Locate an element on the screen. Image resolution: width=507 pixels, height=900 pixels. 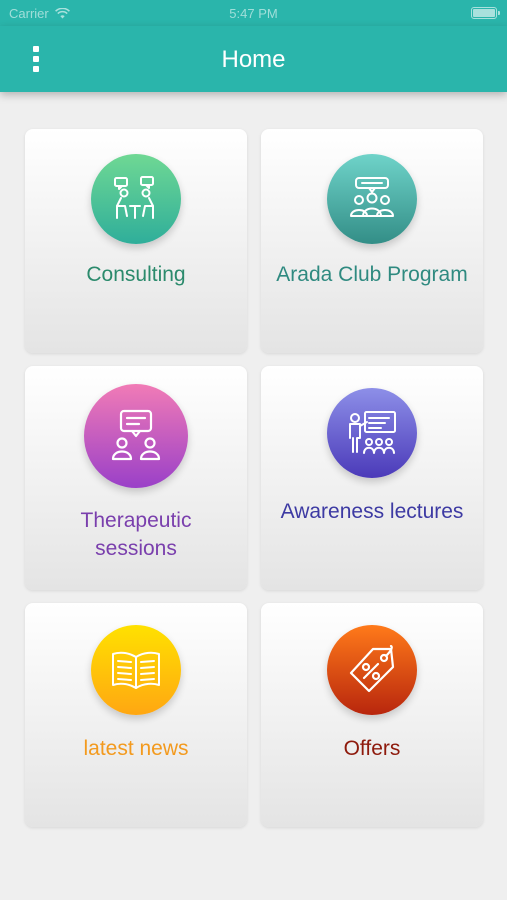
card-label: latest news is located at coordinates (136, 748).